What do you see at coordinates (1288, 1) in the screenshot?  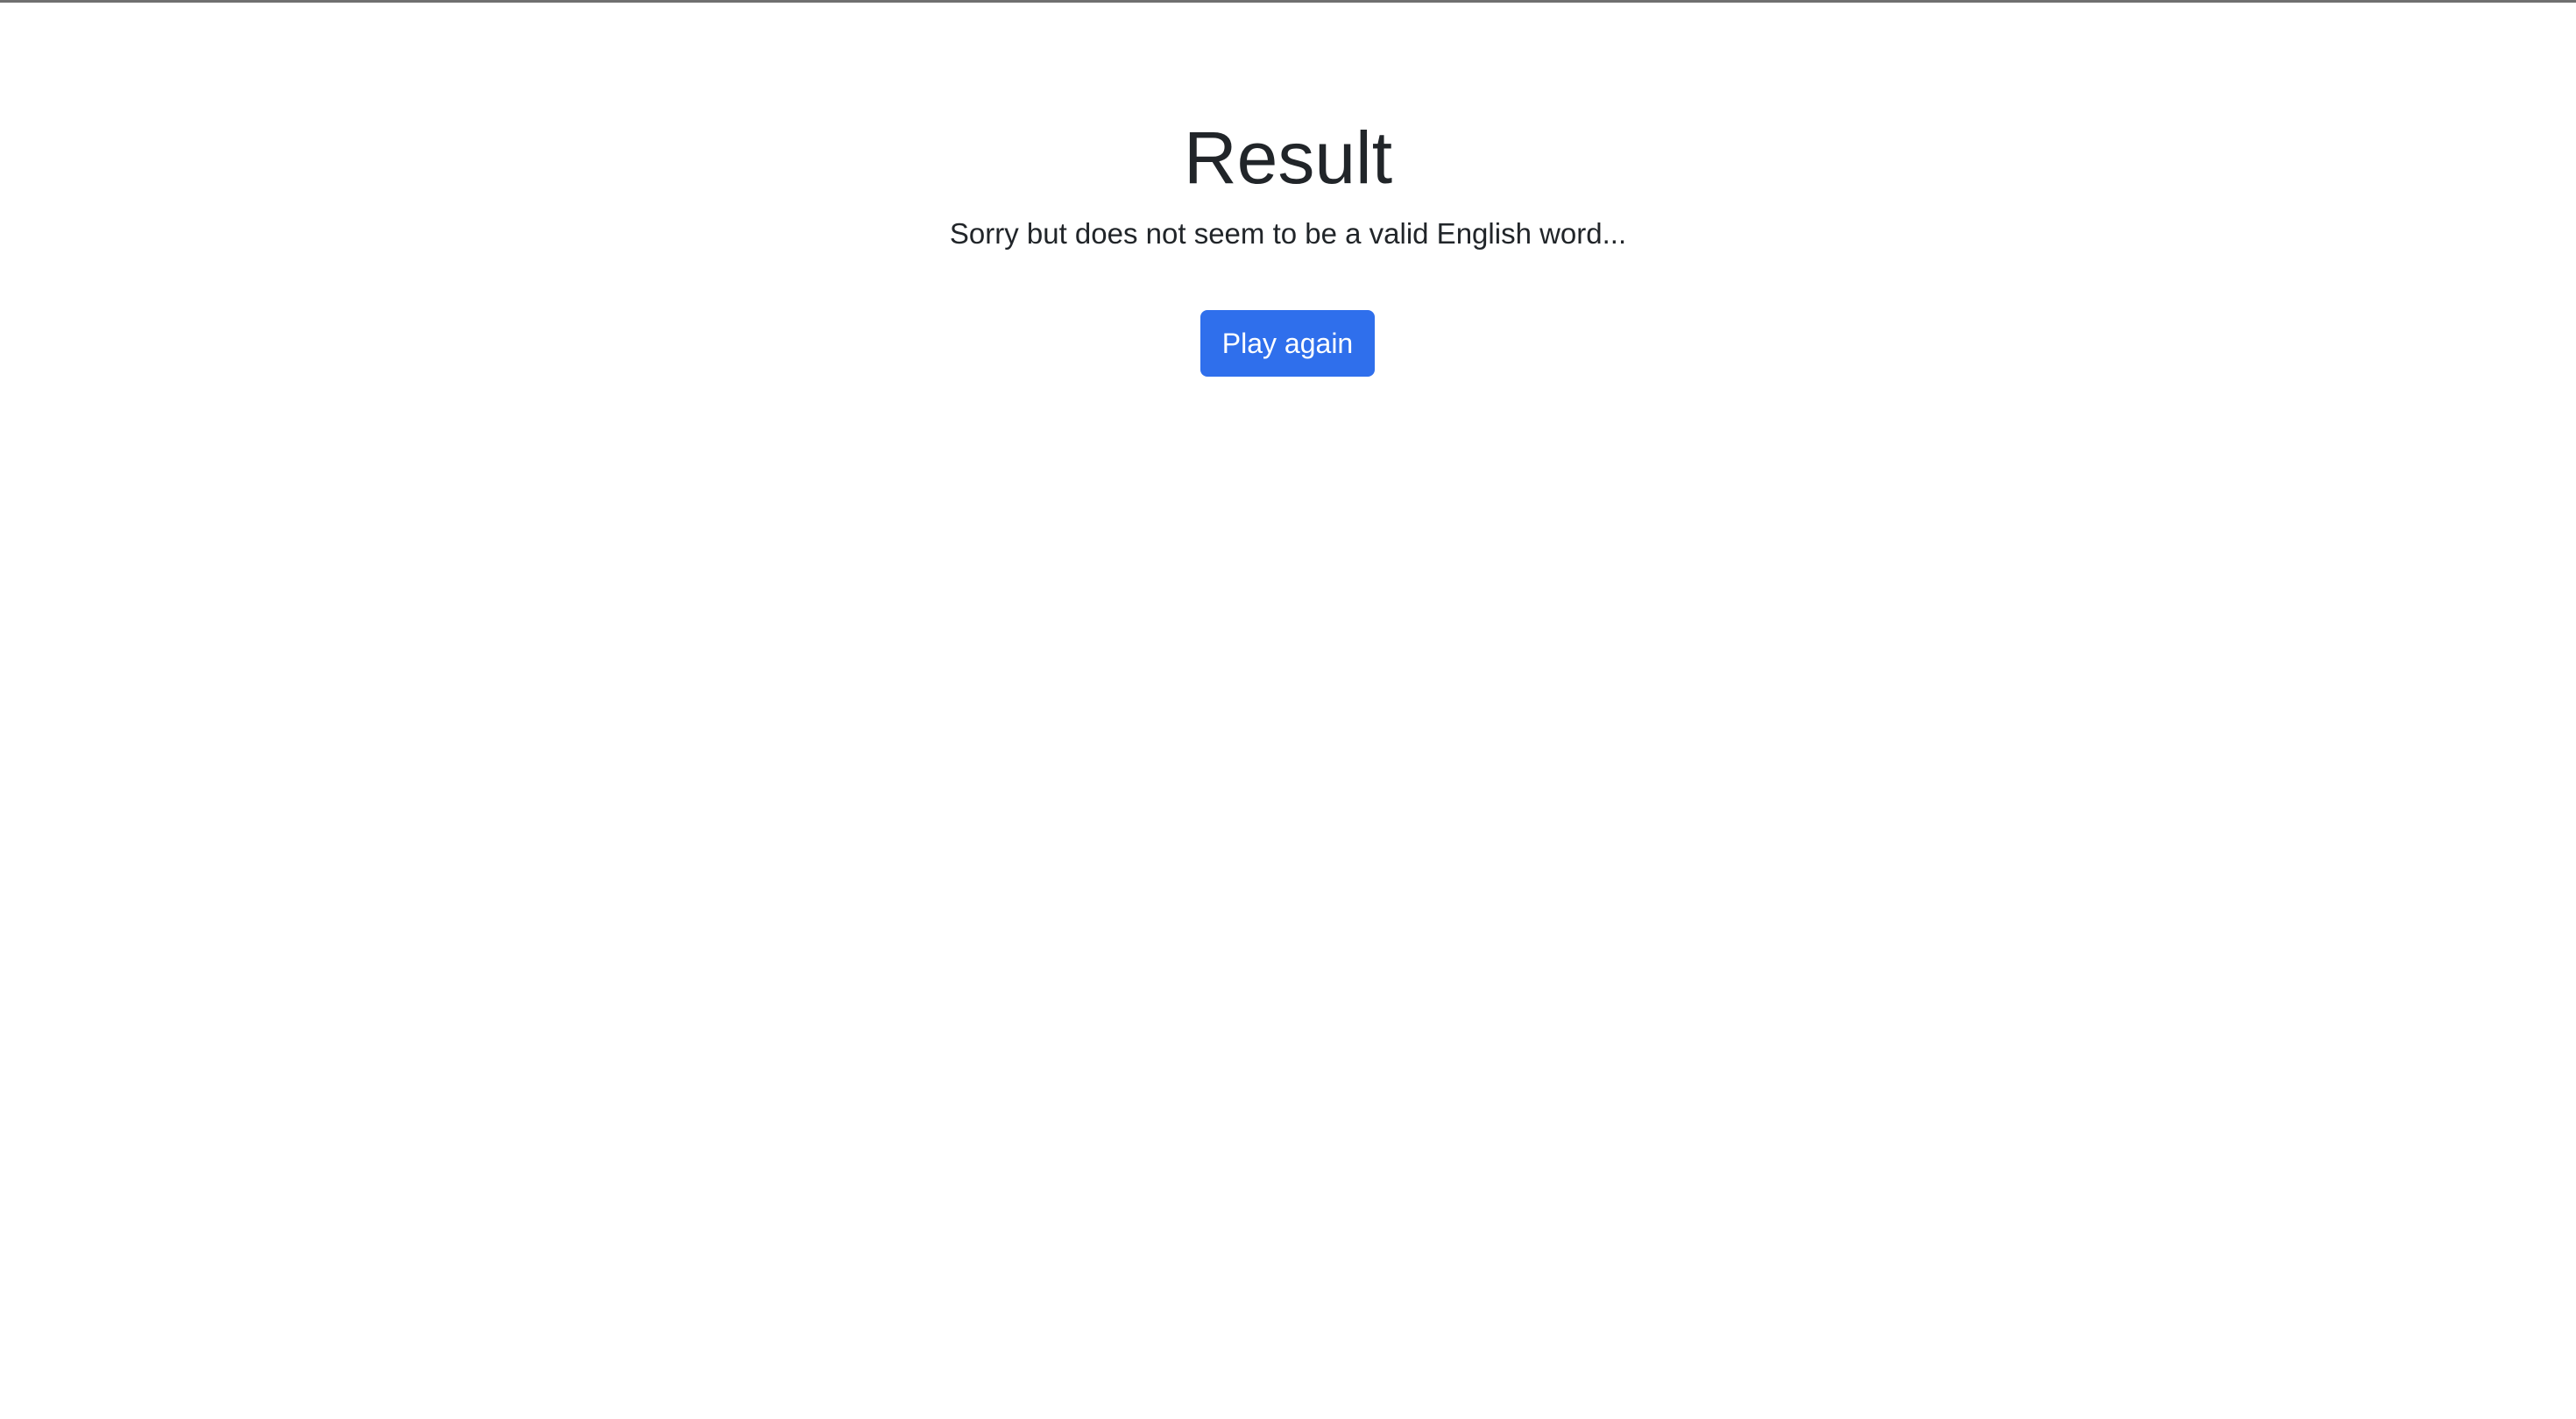 I see `top-border` at bounding box center [1288, 1].